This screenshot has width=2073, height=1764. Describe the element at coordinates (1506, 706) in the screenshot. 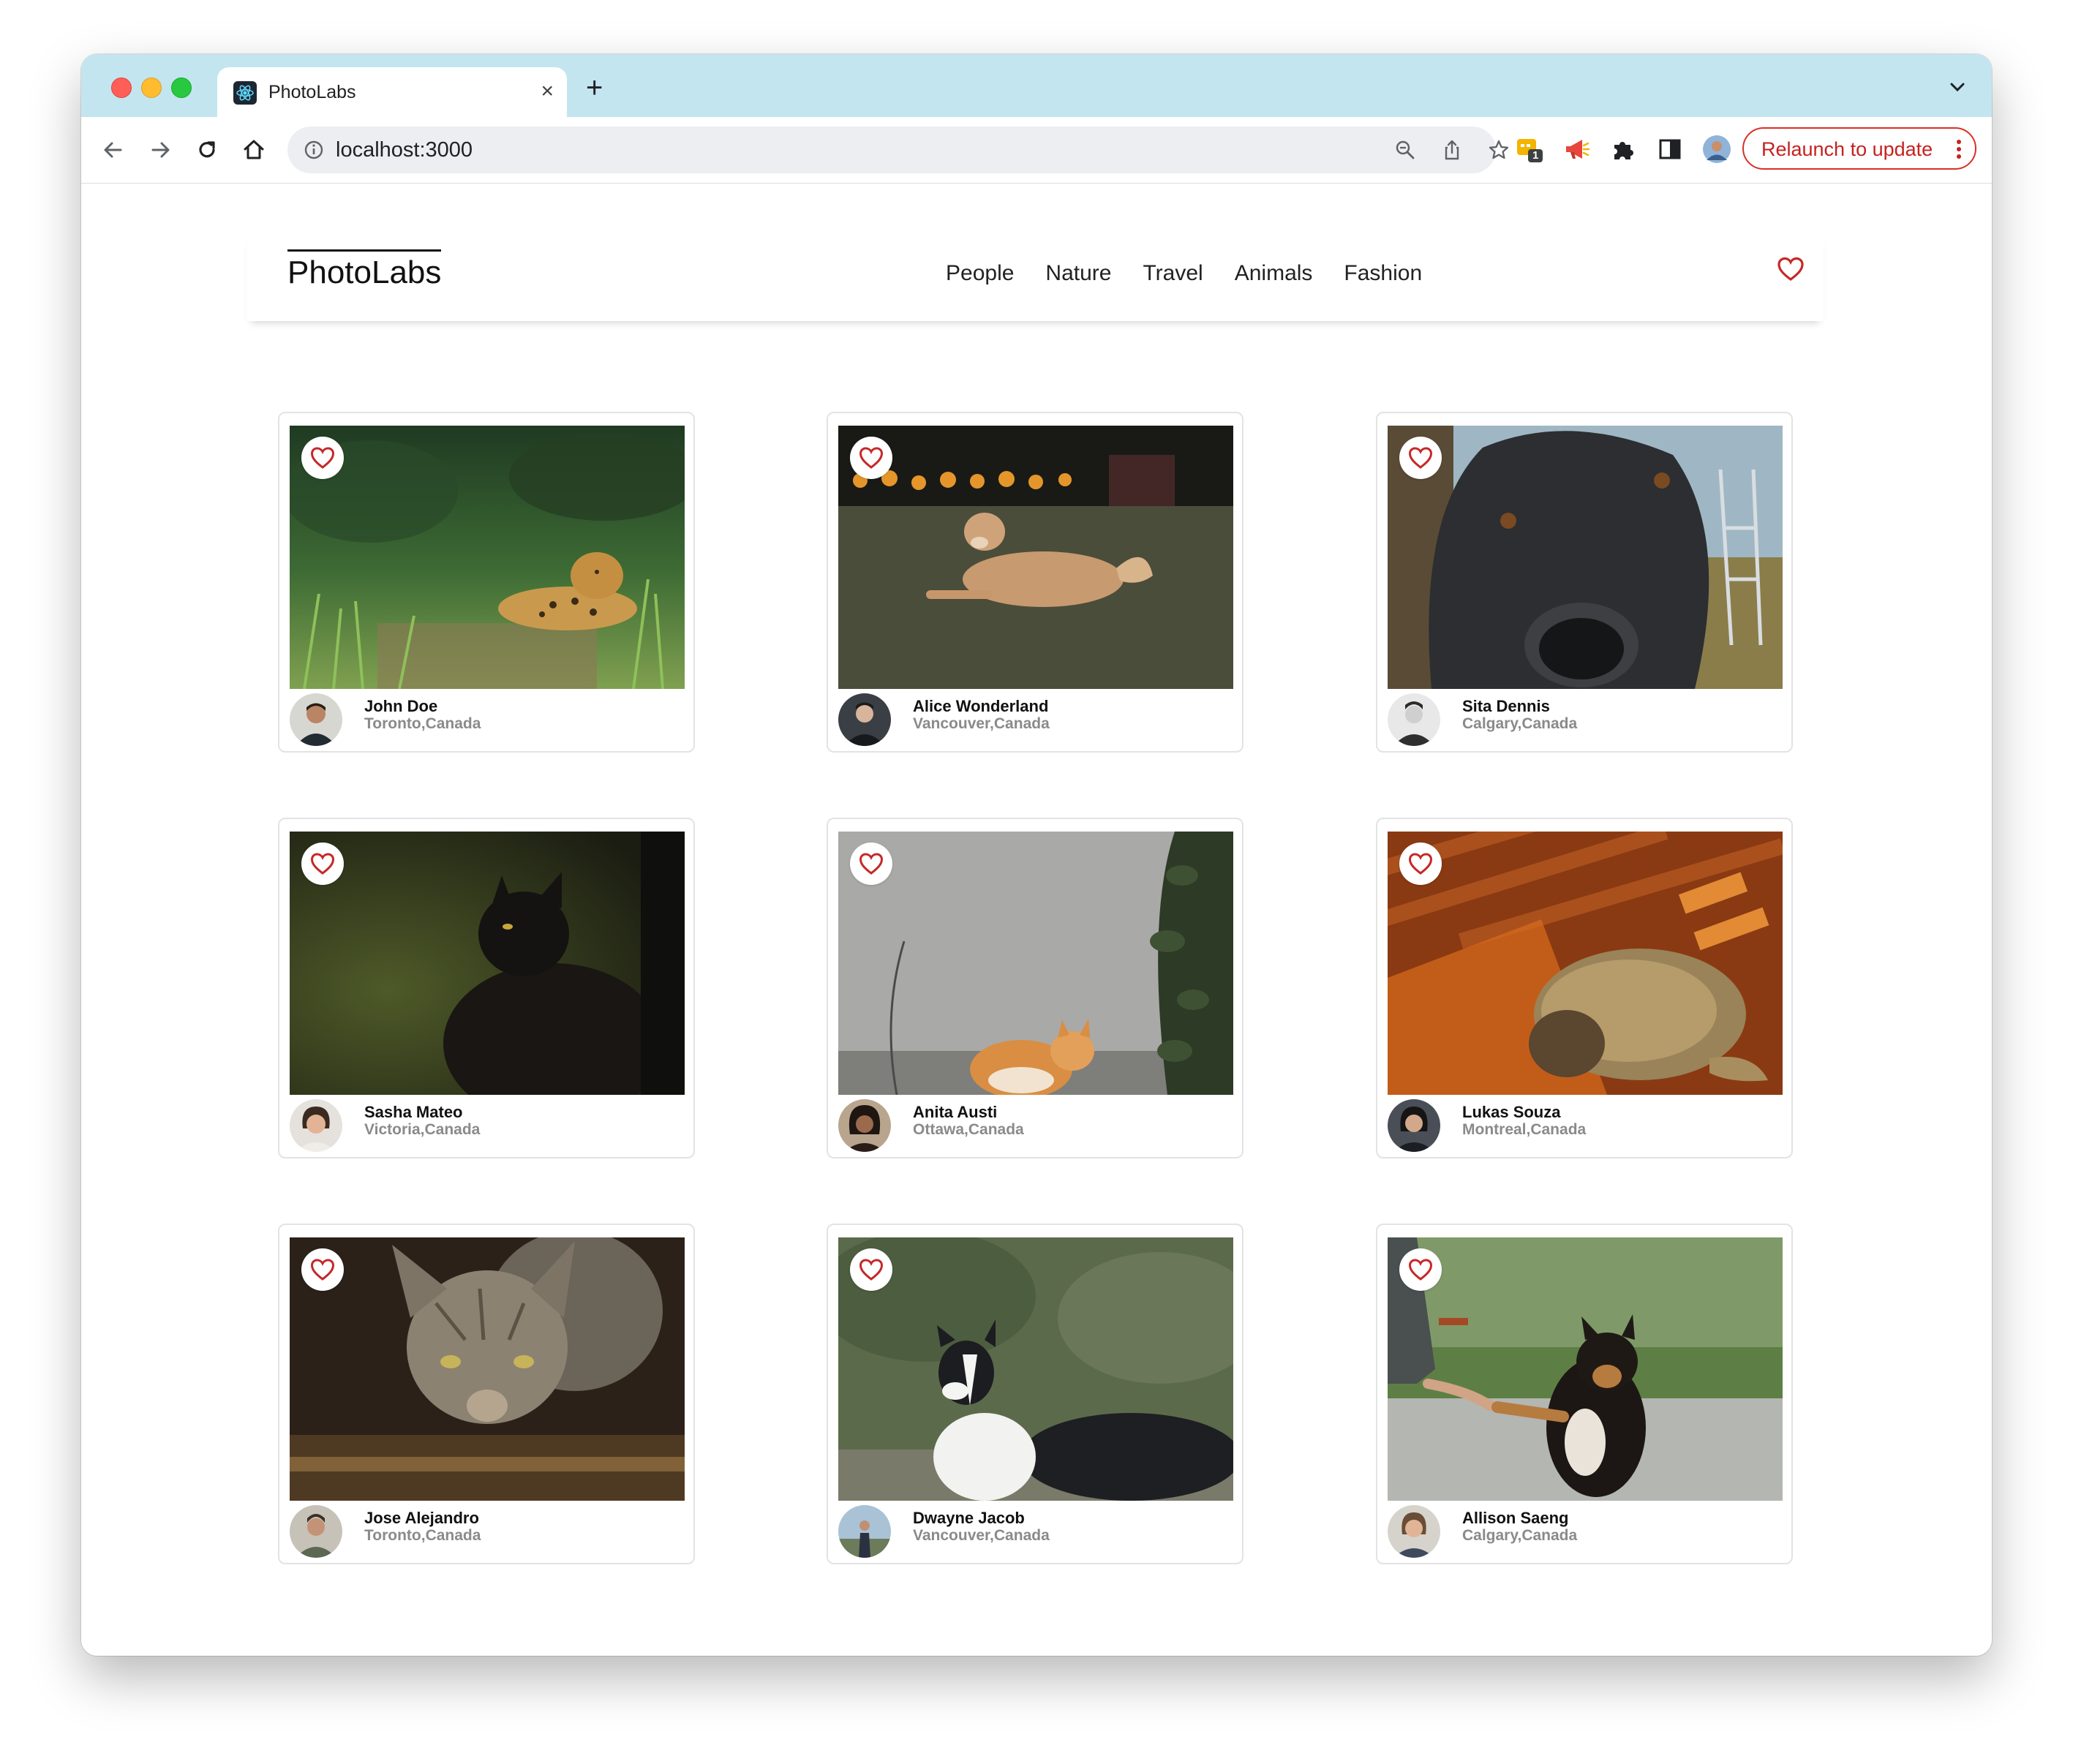

I see `photographer-name: Sita Dennis` at that location.